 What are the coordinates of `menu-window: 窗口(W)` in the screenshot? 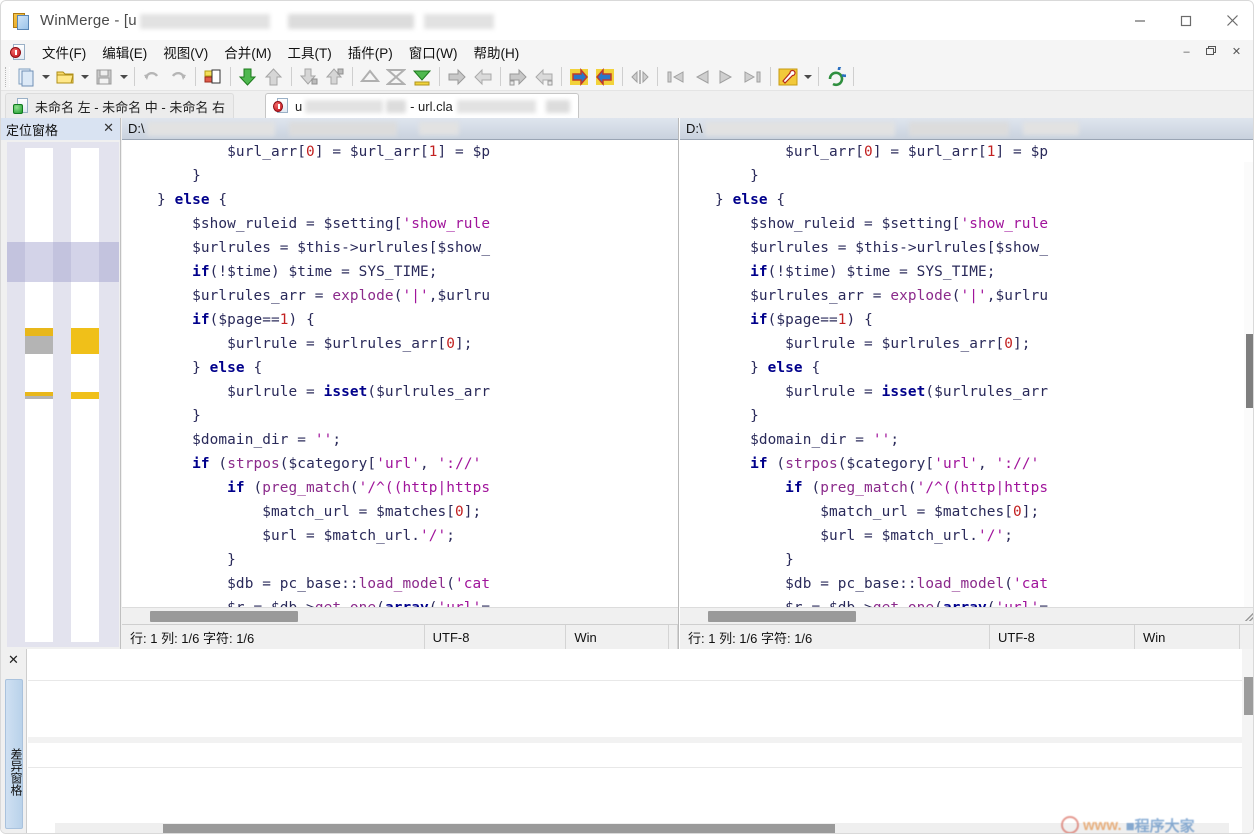 It's located at (433, 52).